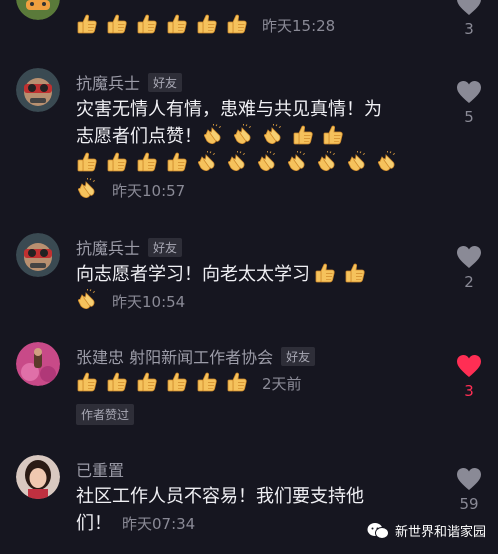 The image size is (498, 554). Describe the element at coordinates (299, 26) in the screenshot. I see `comment-time: 昨天15:28` at that location.